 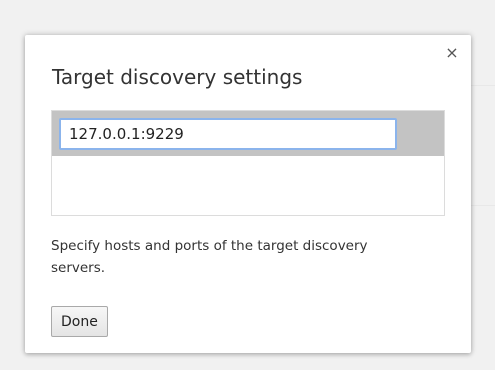 I want to click on background-line, so click(x=483, y=205).